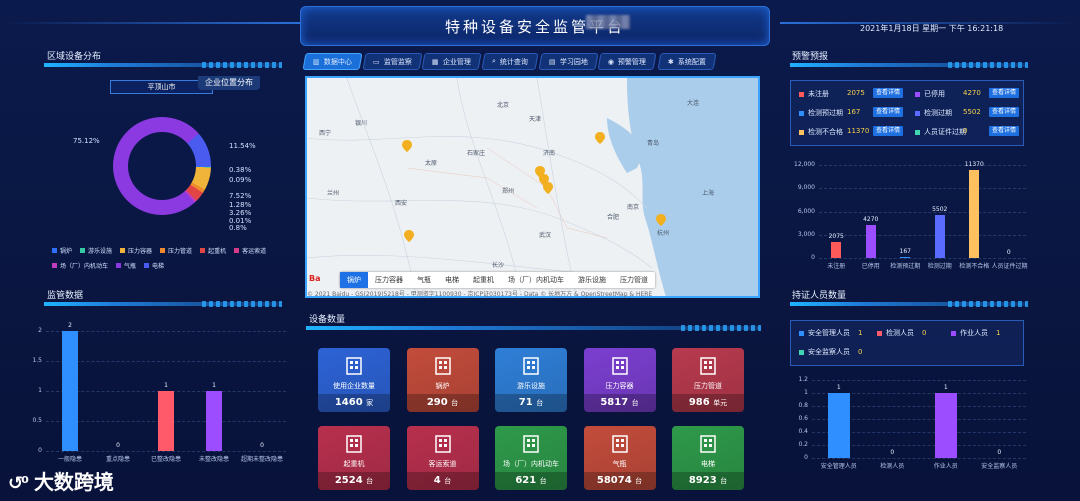  What do you see at coordinates (316, 61) in the screenshot?
I see `chart-icon: ▥` at bounding box center [316, 61].